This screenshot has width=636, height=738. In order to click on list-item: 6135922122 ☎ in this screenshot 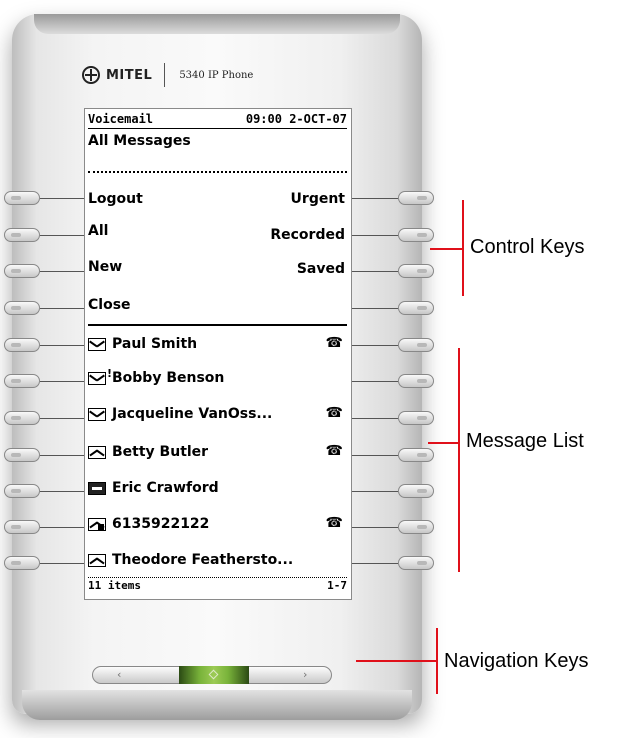, I will do `click(217, 524)`.